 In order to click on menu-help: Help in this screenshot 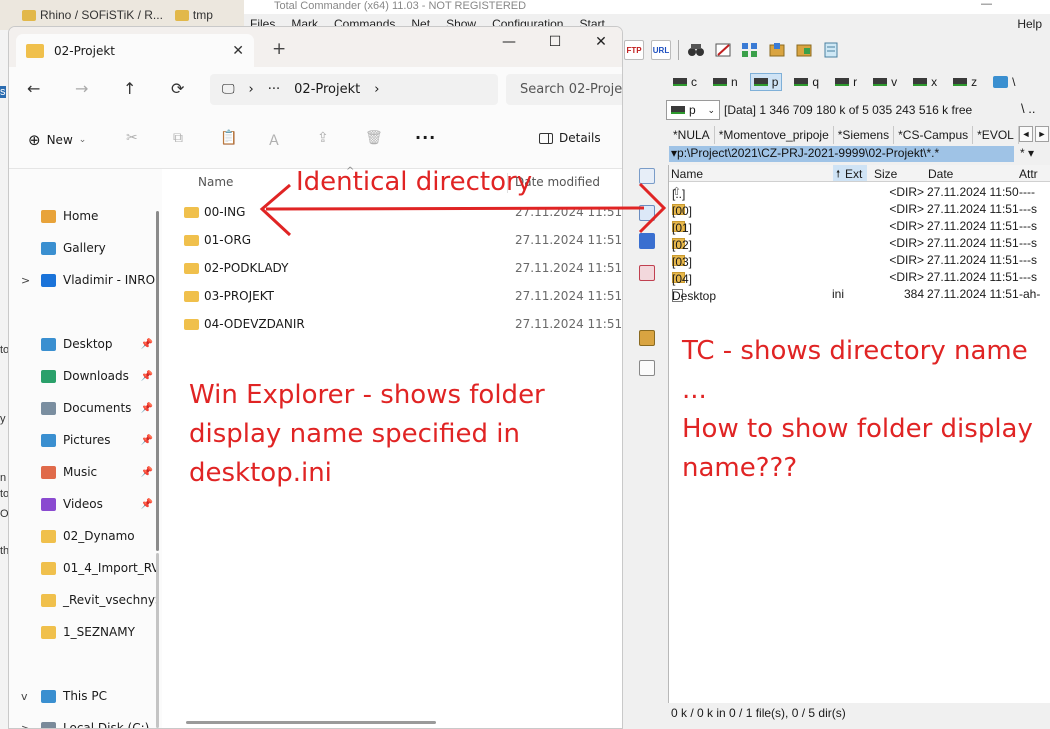, I will do `click(1029, 24)`.